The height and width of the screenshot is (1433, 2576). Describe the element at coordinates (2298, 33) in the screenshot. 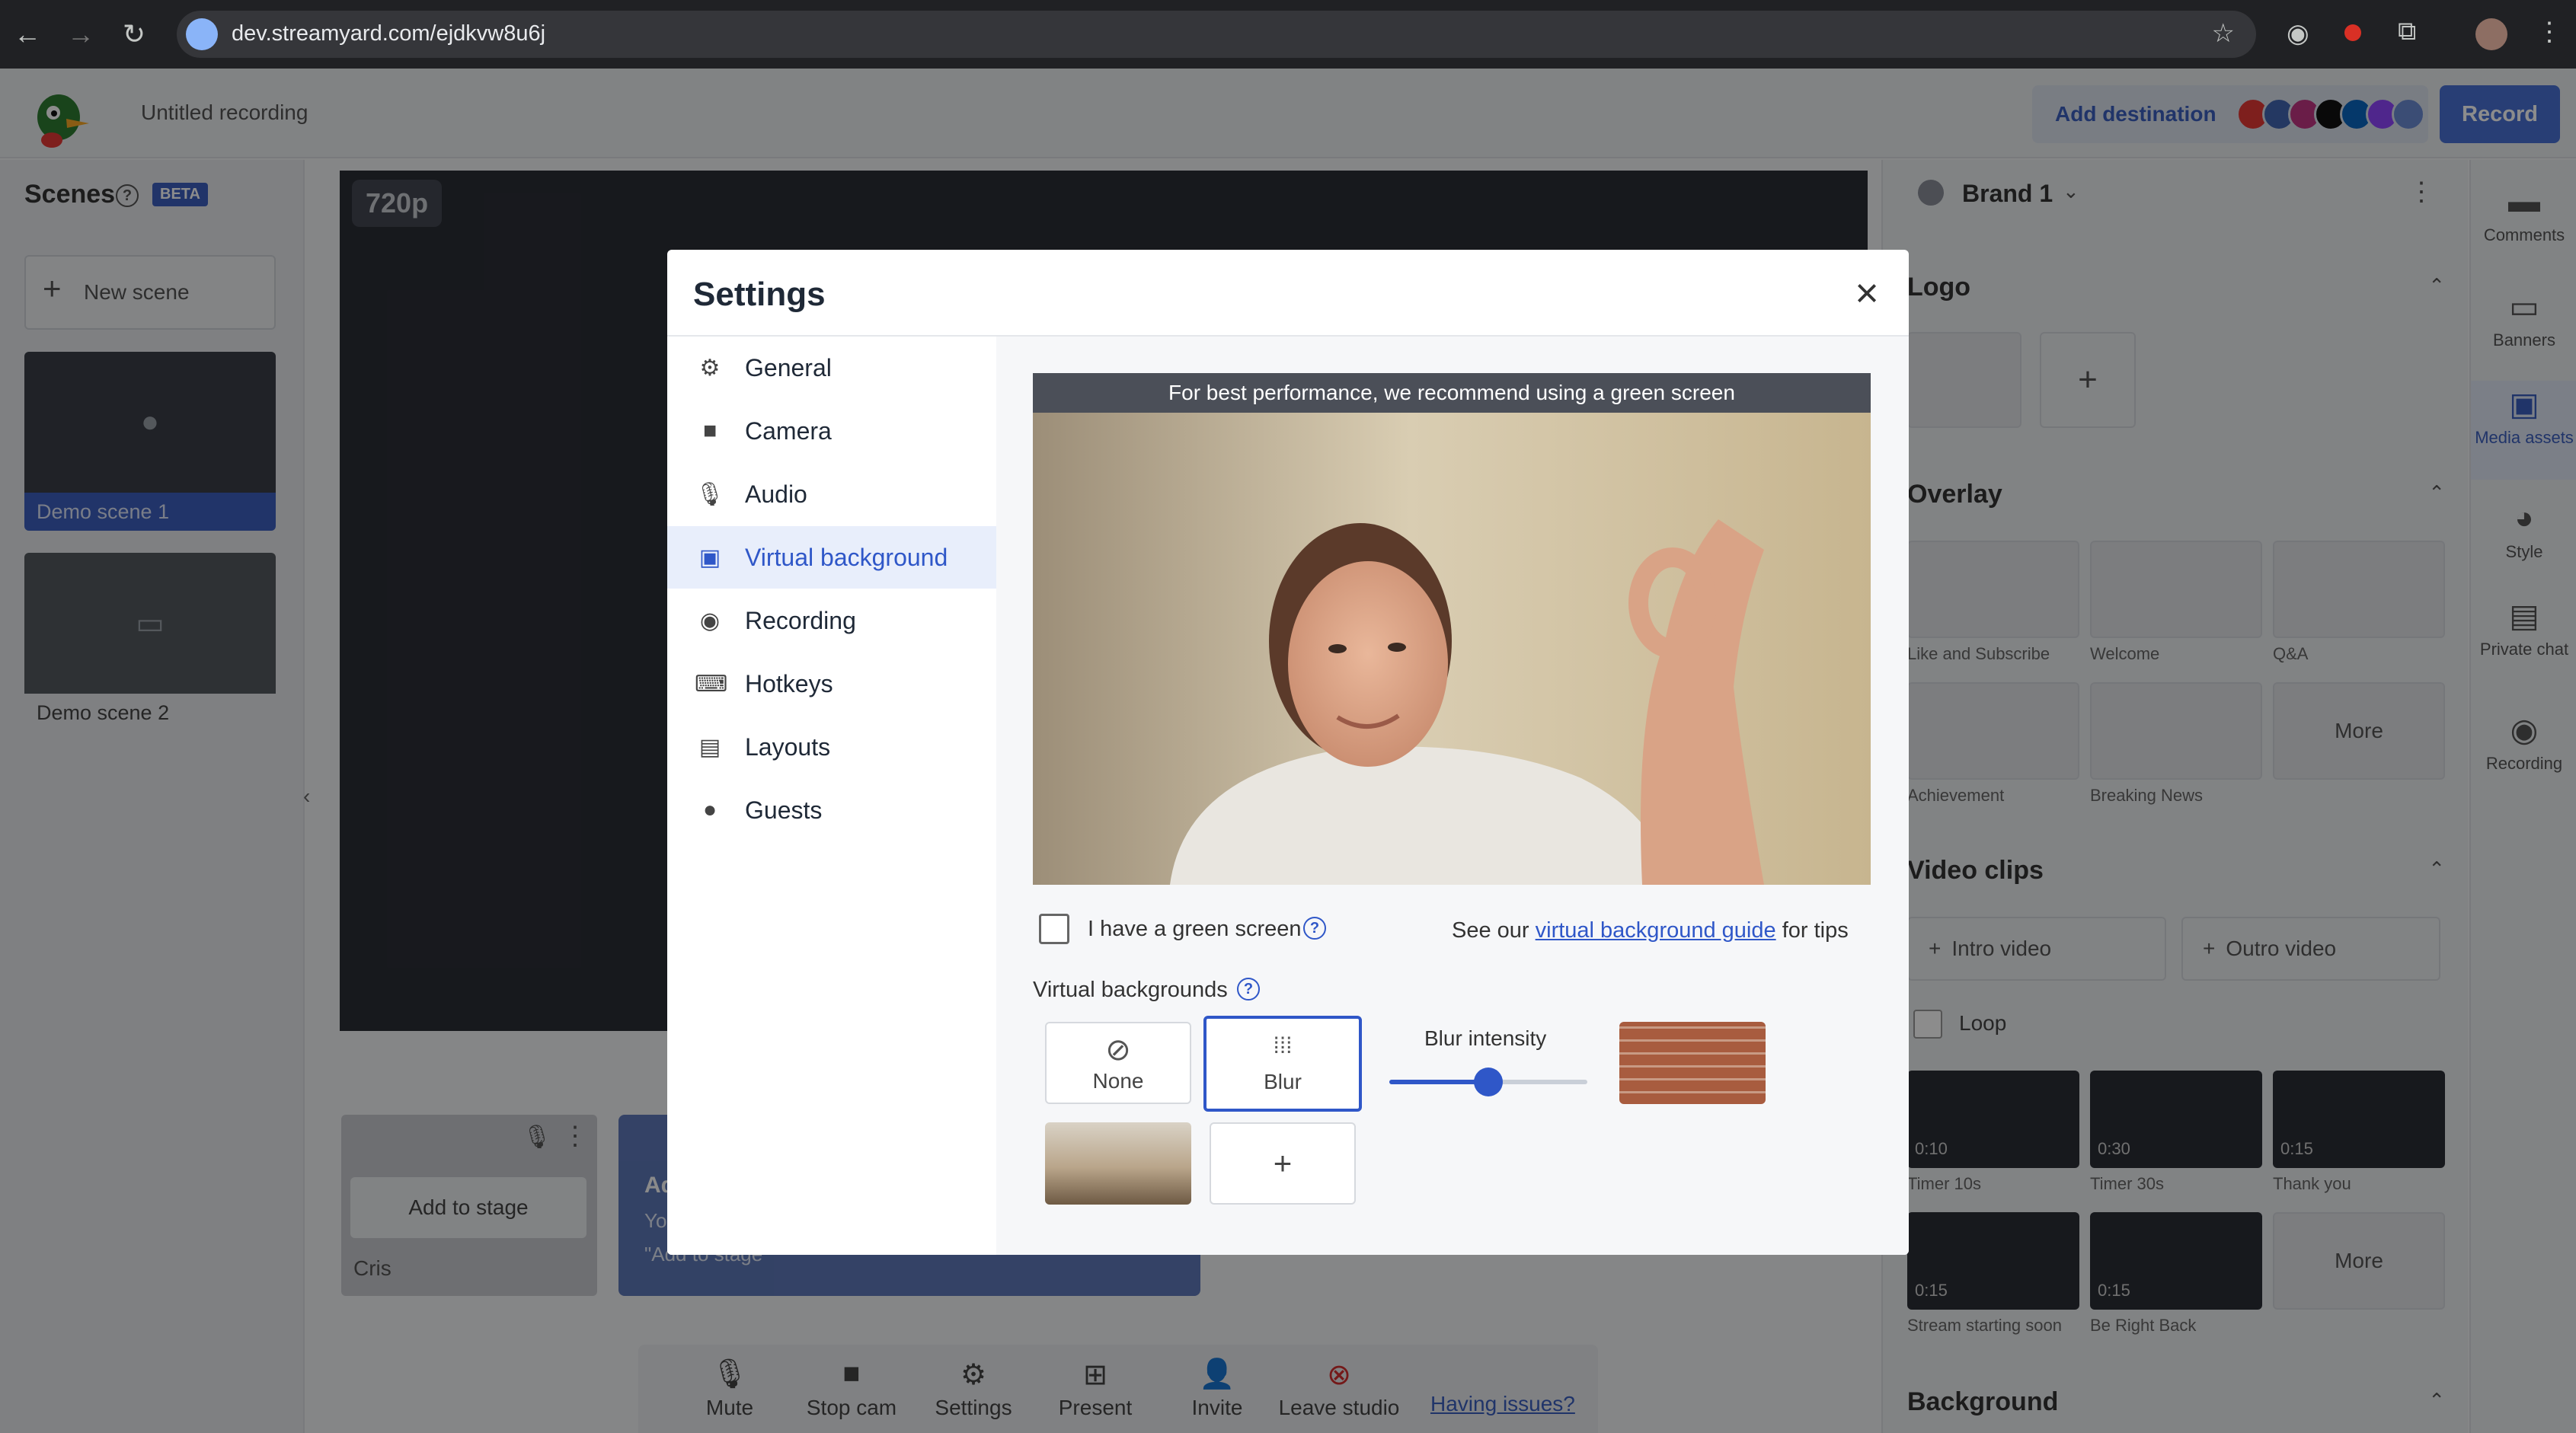

I see `extension-icon: ◉` at that location.